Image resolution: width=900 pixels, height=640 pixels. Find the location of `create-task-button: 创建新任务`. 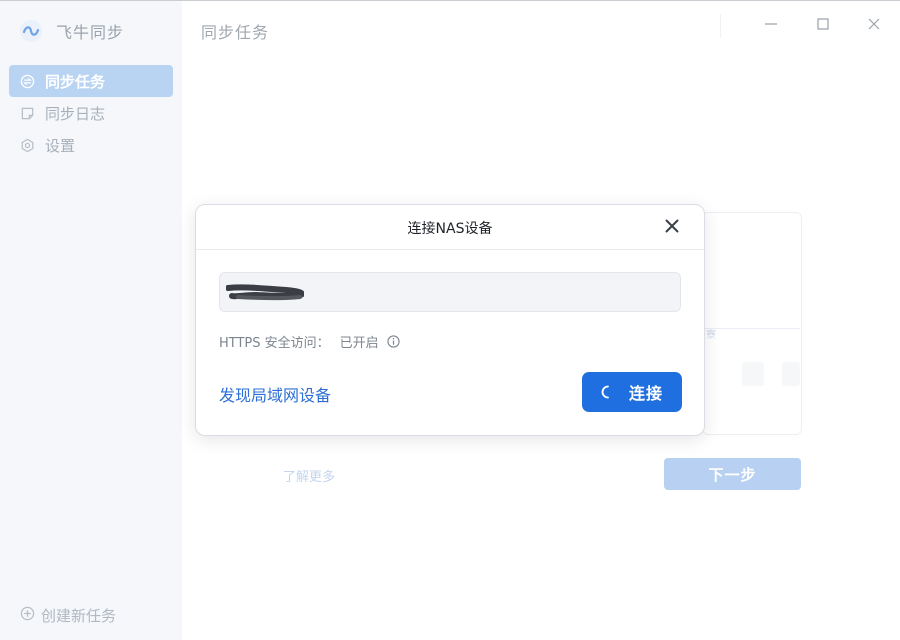

create-task-button: 创建新任务 is located at coordinates (68, 615).